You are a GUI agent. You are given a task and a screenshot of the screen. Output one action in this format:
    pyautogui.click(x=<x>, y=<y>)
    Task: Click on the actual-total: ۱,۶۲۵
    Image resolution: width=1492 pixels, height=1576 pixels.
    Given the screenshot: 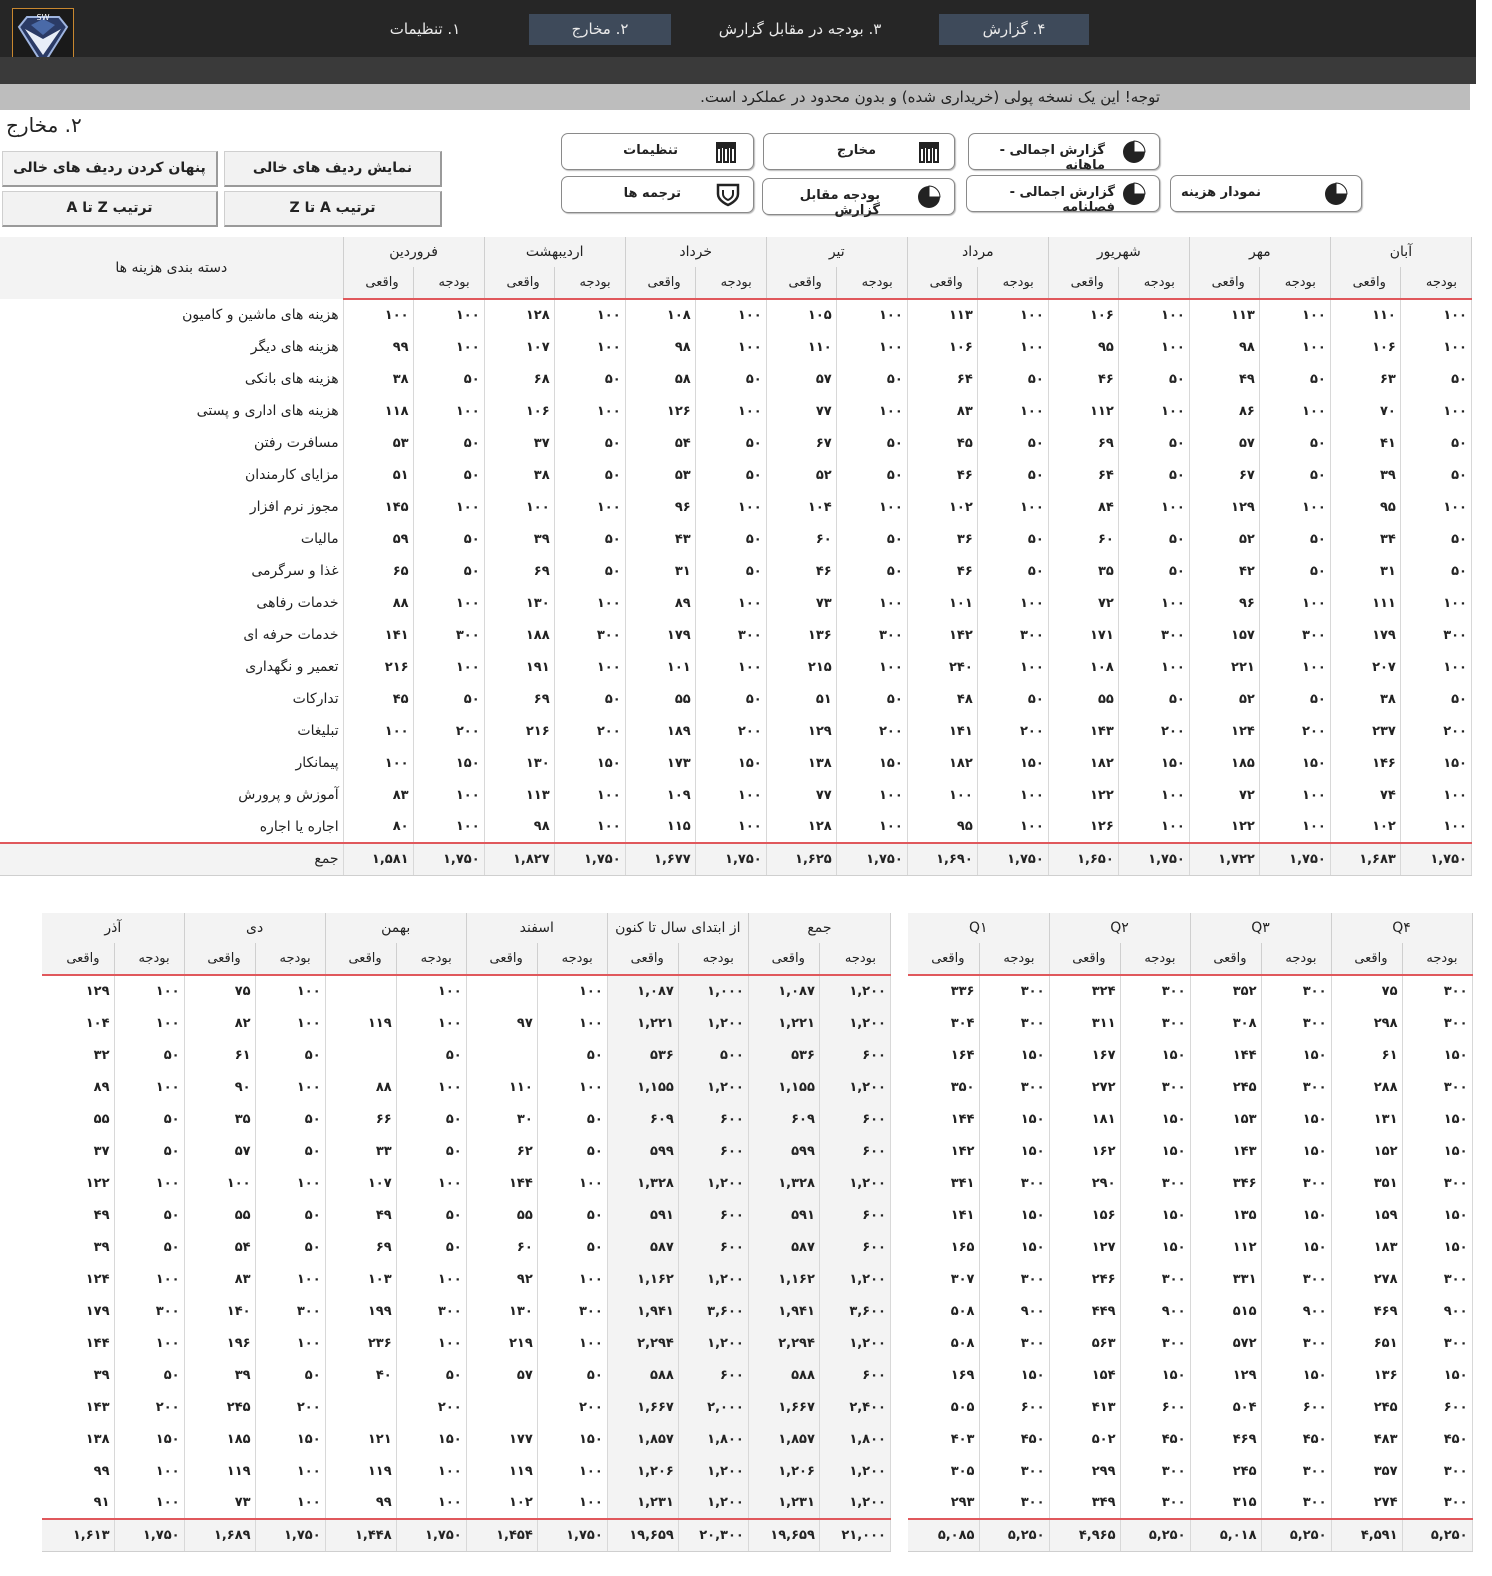 What is the action you would take?
    pyautogui.click(x=801, y=859)
    